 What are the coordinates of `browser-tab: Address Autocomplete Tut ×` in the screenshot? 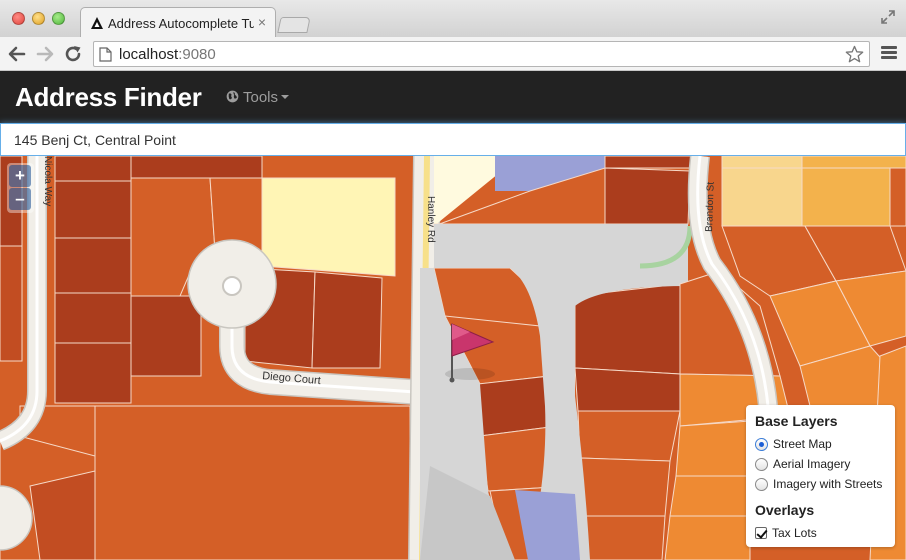 It's located at (178, 22).